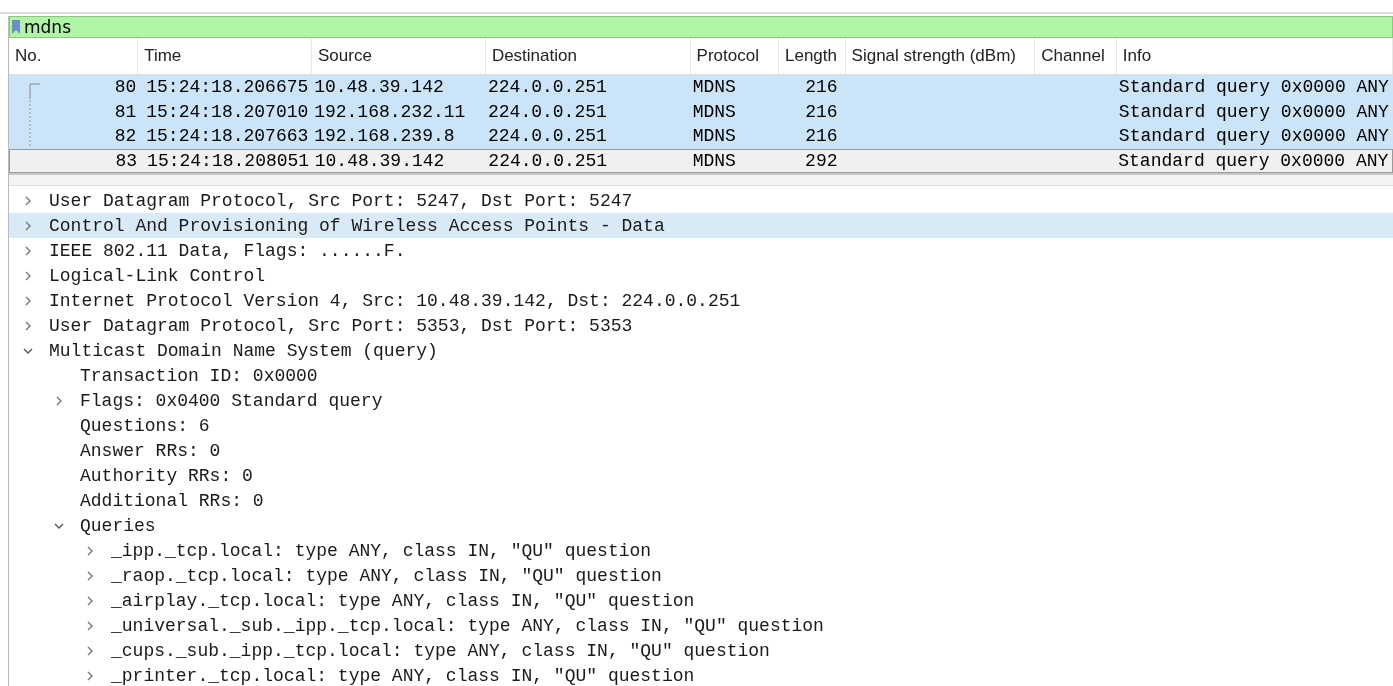 The height and width of the screenshot is (686, 1393). Describe the element at coordinates (227, 250) in the screenshot. I see `detail-line: IEEE 802.11 Data, Flags: ......F.` at that location.